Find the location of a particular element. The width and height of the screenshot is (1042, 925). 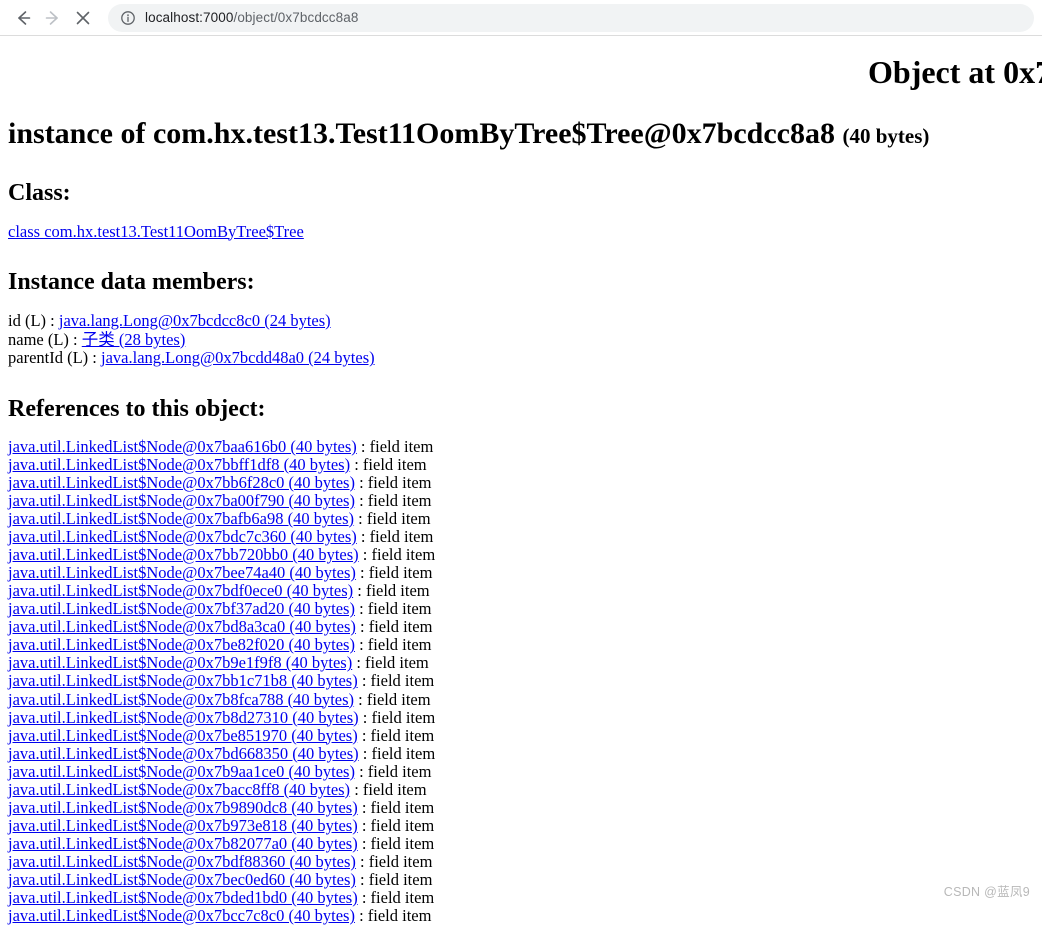

class-section-body: class com.hx.test13.Test11OomByTree$Tree is located at coordinates (521, 232).